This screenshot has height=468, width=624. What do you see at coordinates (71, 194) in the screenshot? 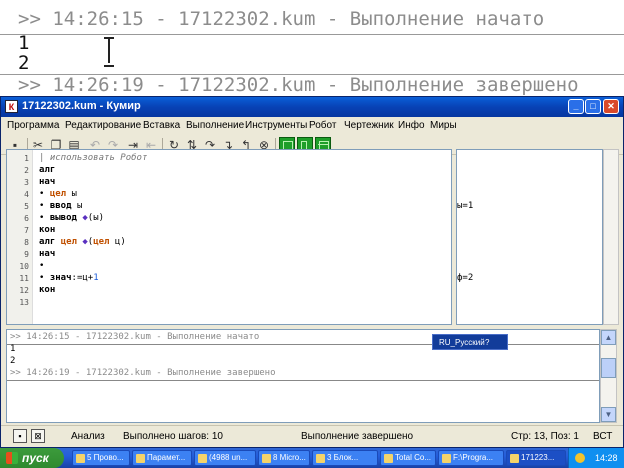
I see `code-text: ы` at bounding box center [71, 194].